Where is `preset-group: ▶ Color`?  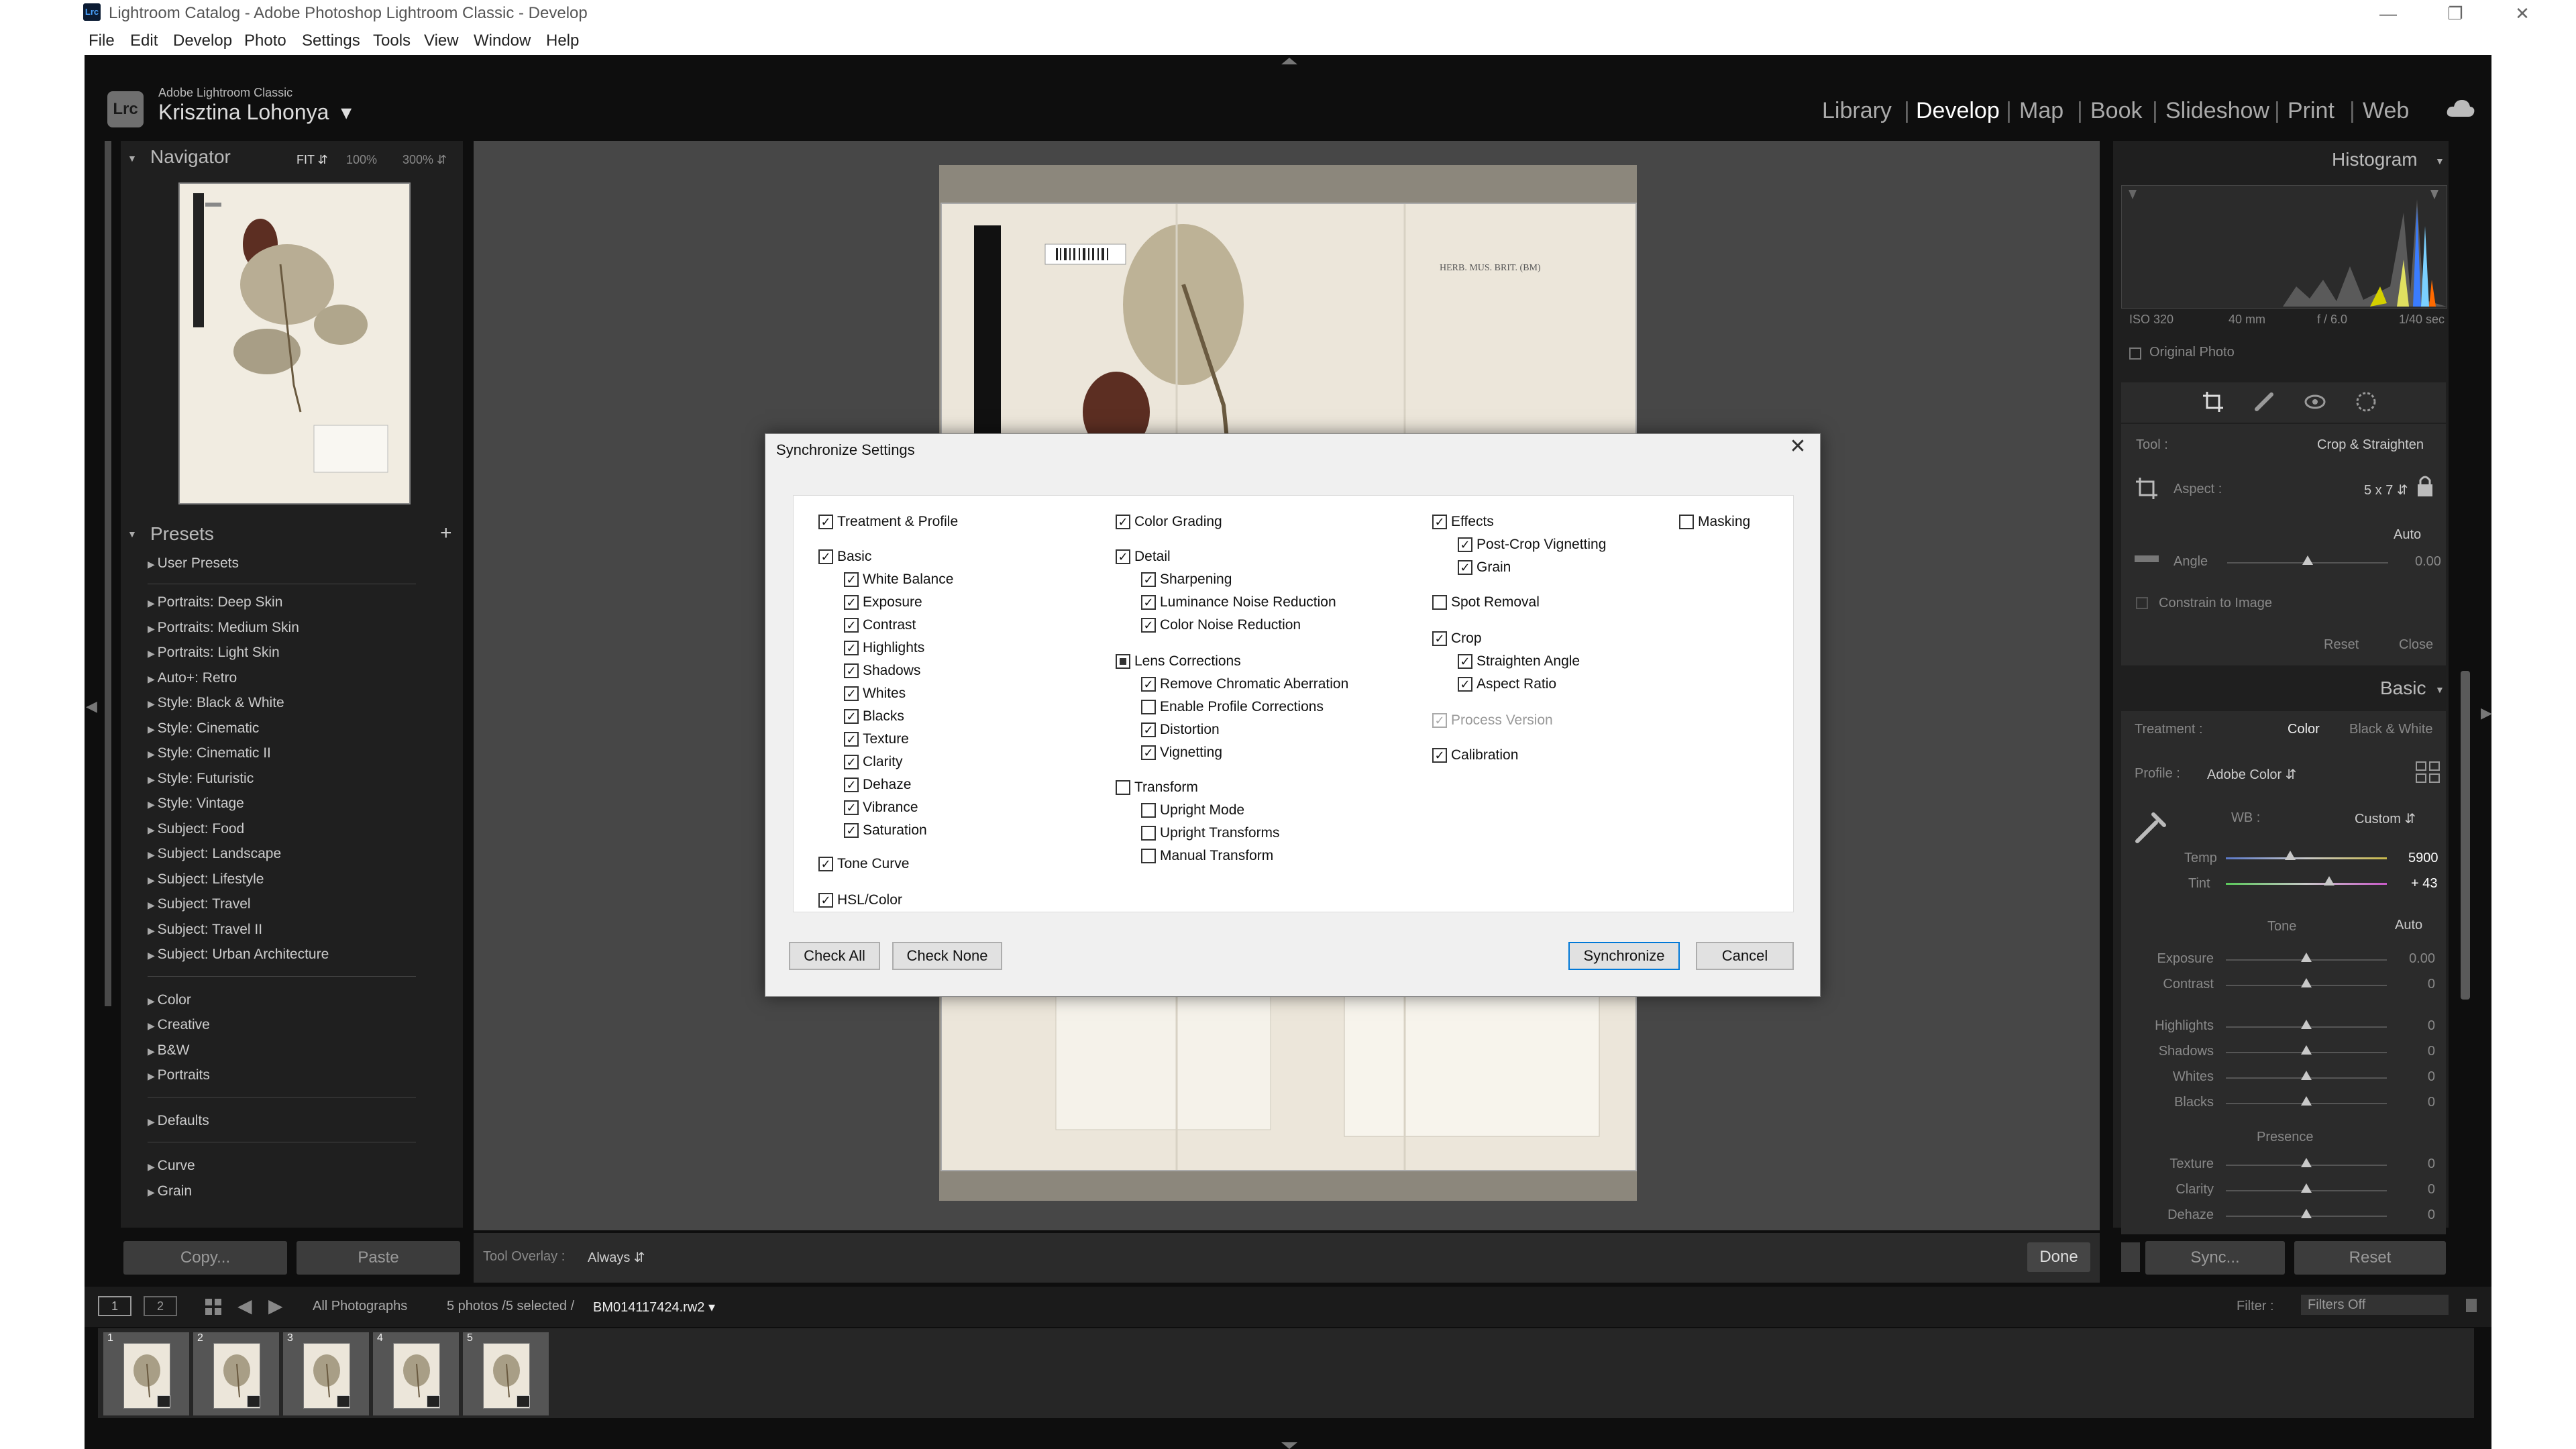 preset-group: ▶ Color is located at coordinates (169, 1000).